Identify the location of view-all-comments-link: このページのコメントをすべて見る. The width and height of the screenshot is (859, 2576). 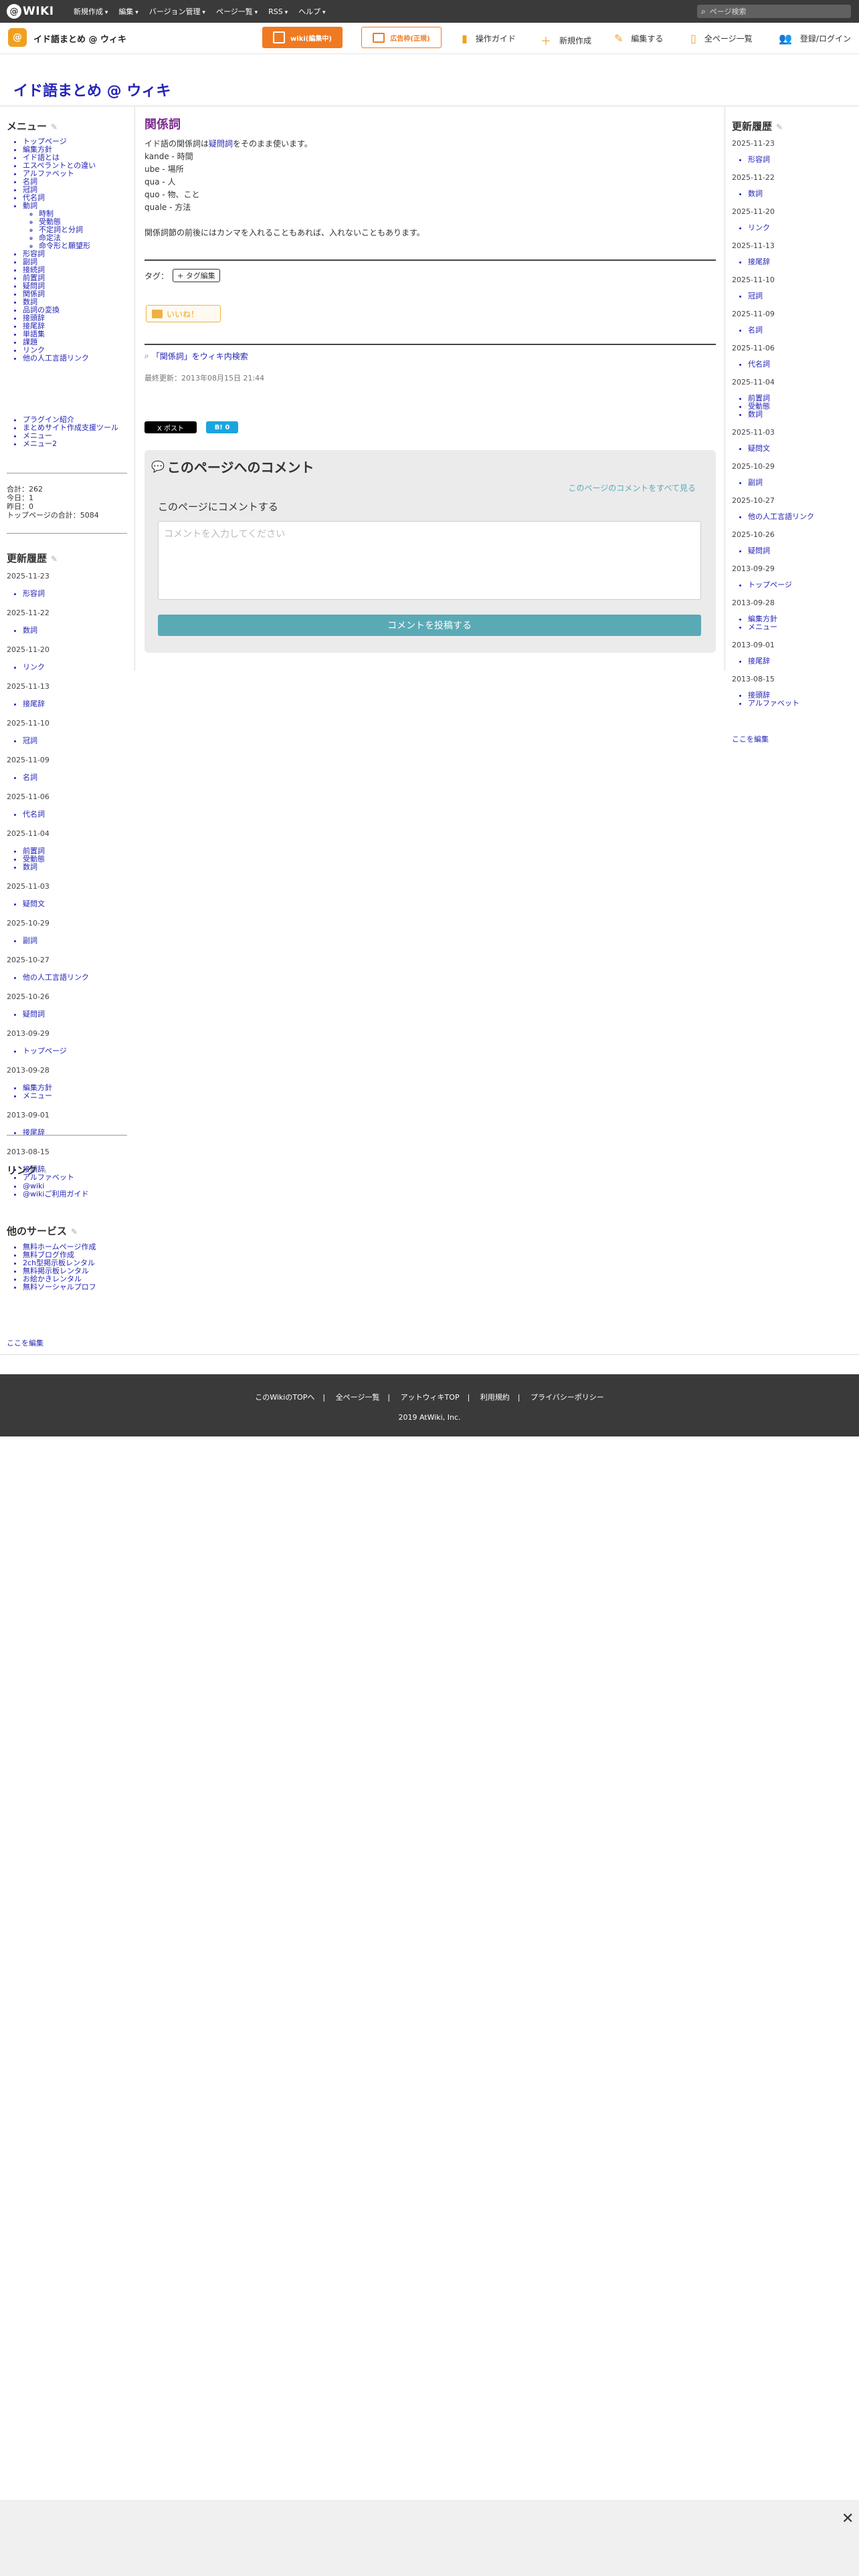
(633, 488).